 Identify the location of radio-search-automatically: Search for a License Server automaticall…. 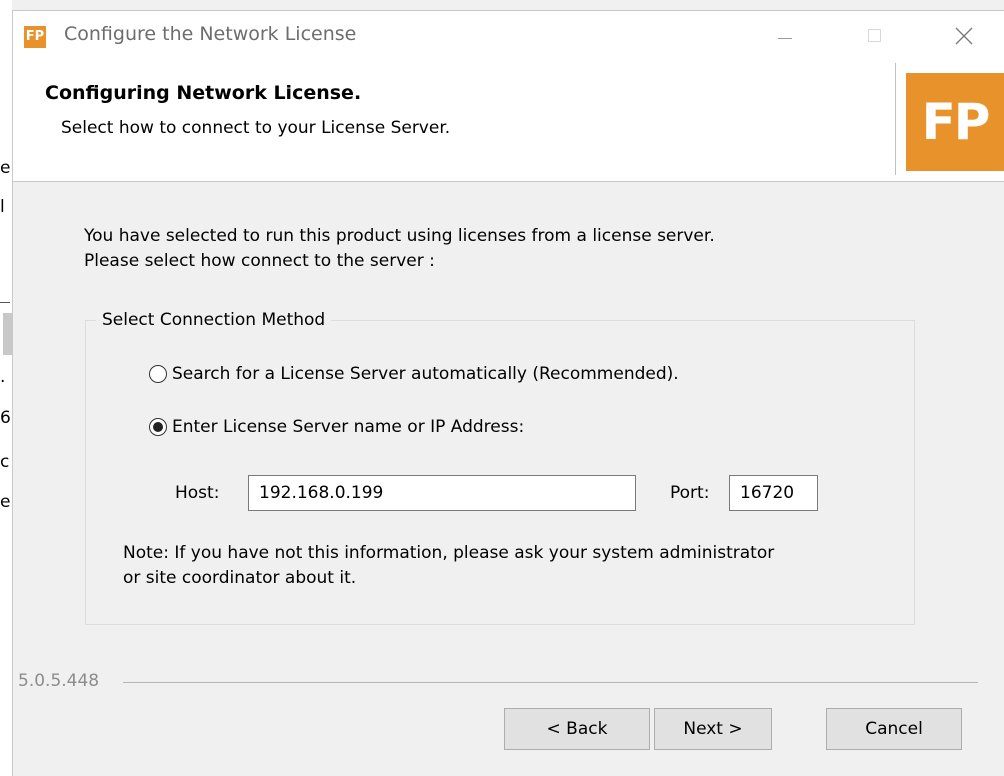
(414, 374).